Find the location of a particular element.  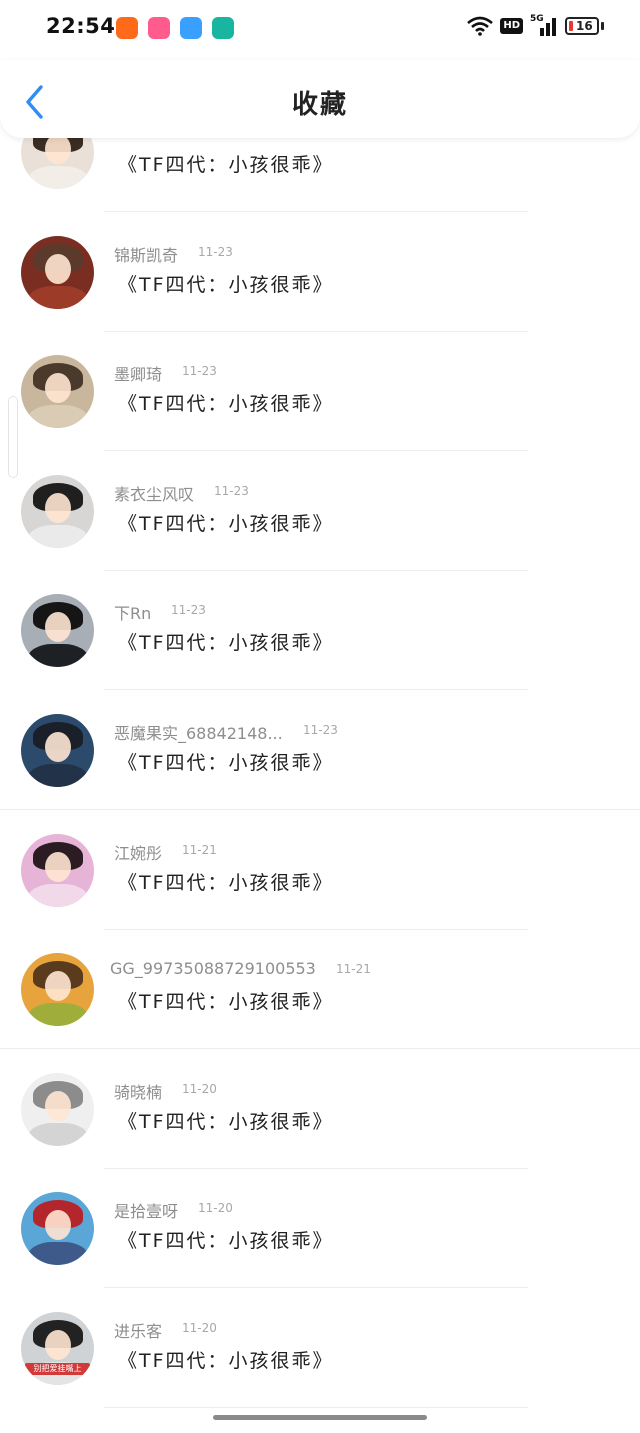

username: 是拾壹呀 is located at coordinates (146, 1210).